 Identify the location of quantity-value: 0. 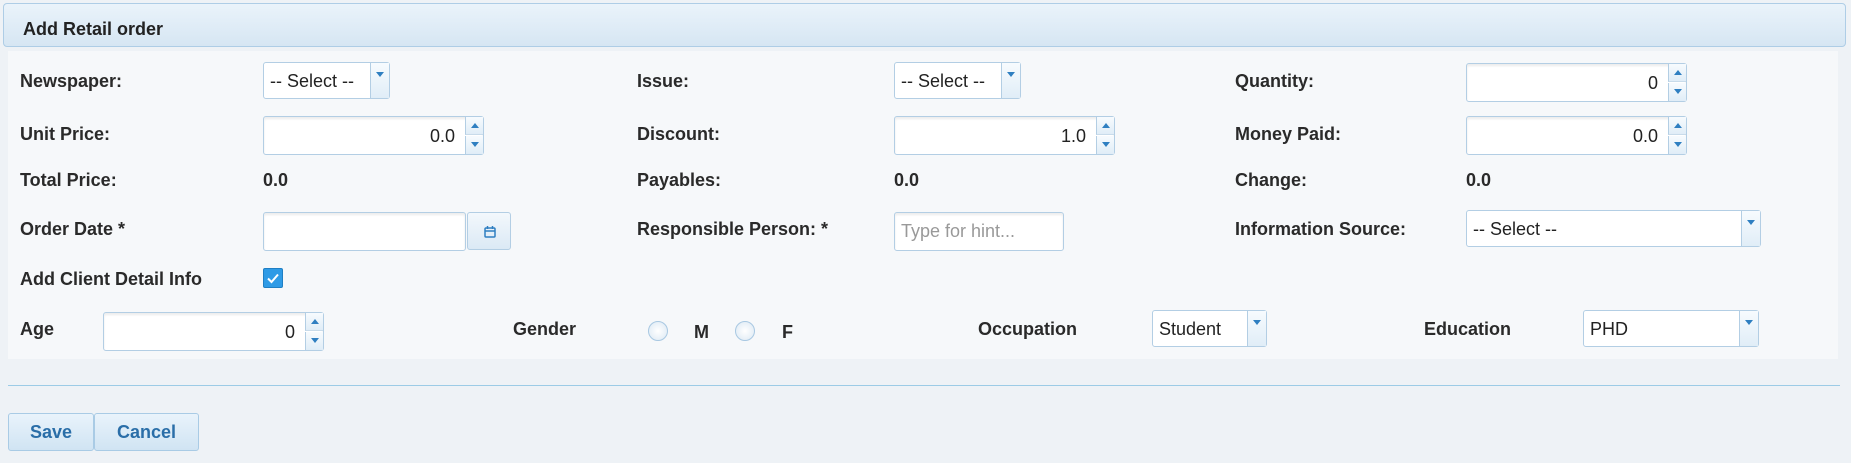
(1652, 83).